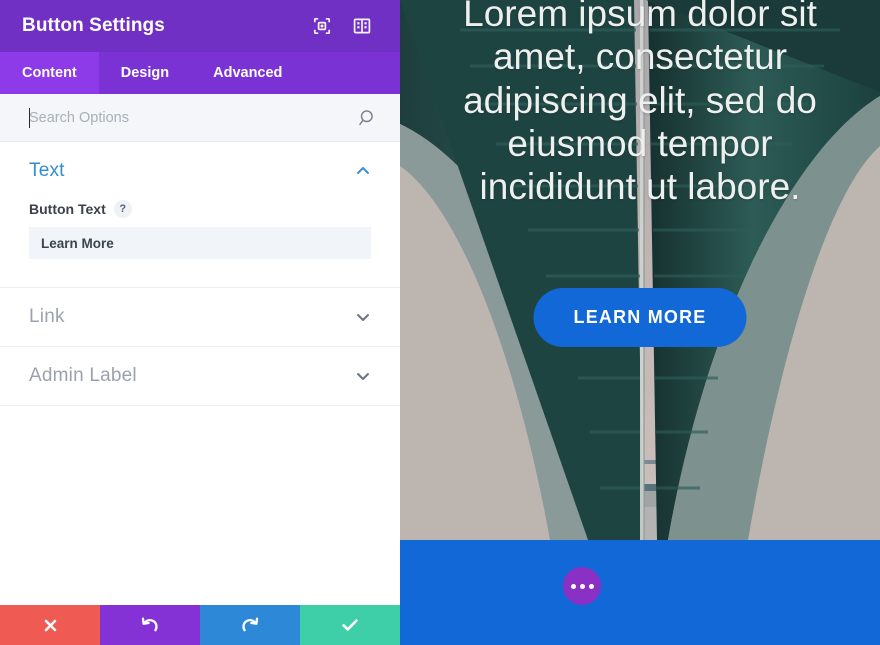  I want to click on cancel-button, so click(50, 625).